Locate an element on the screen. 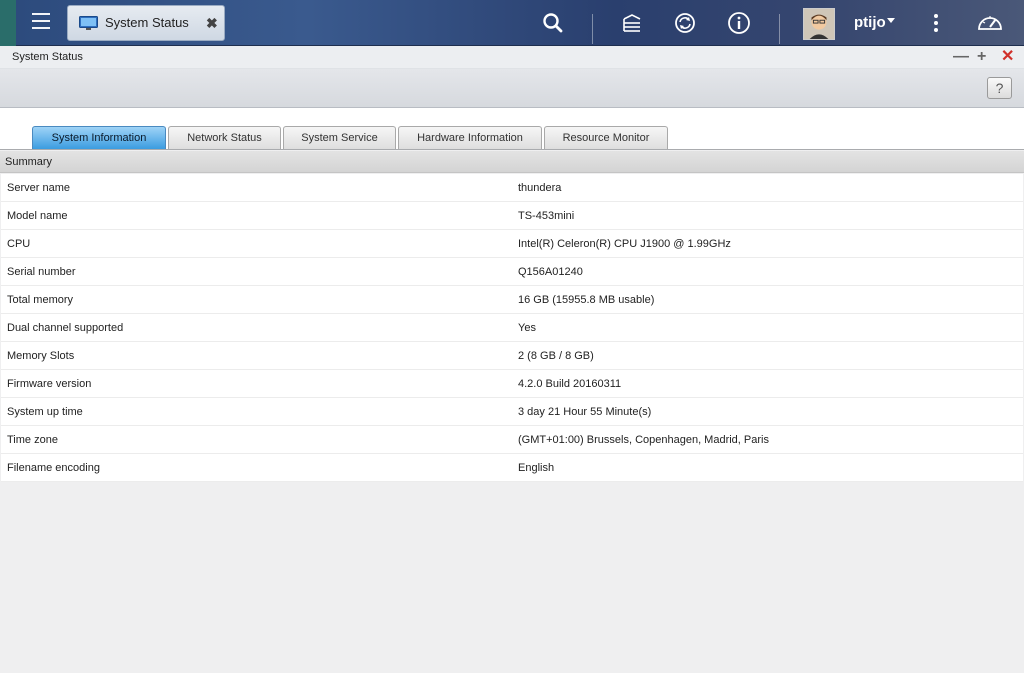  chevron-down-icon is located at coordinates (891, 20).